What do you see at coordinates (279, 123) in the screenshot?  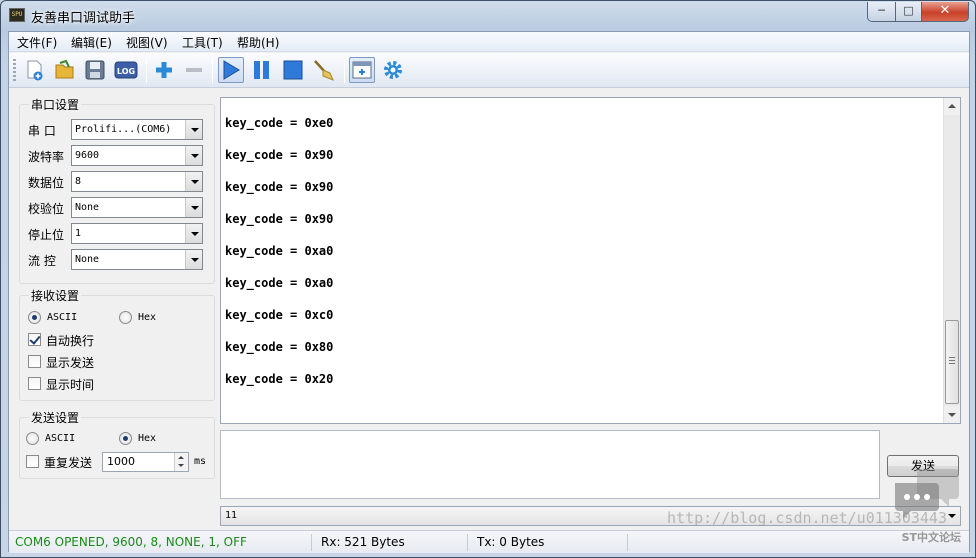 I see `receive-line: key_code = 0xe0` at bounding box center [279, 123].